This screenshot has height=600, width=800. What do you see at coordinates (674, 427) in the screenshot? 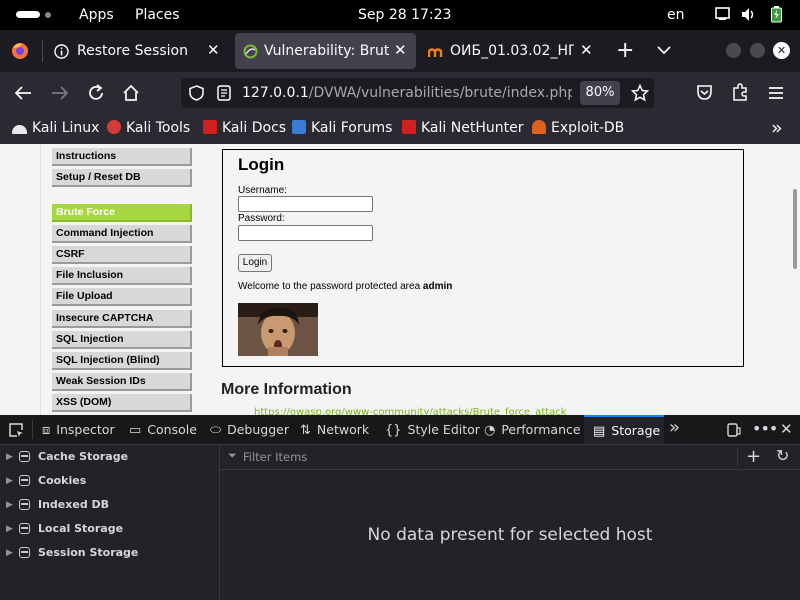
I see `more-tools-icon: »` at bounding box center [674, 427].